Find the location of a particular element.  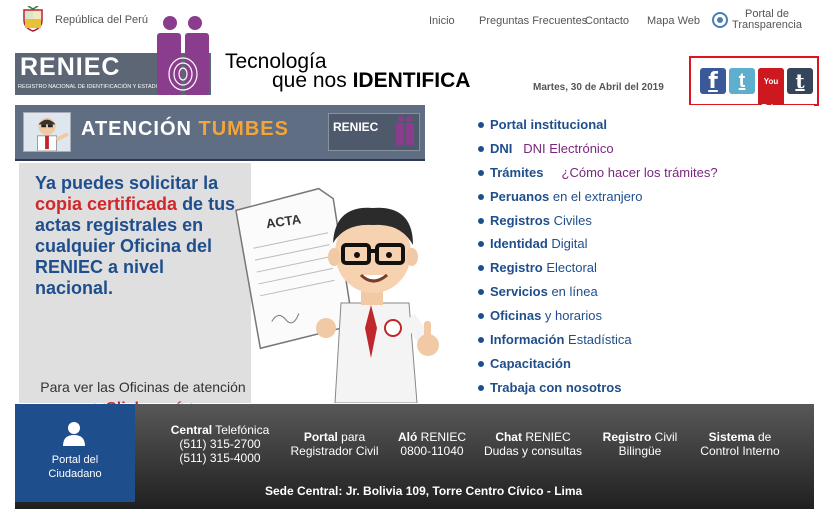

footer-alo-reniec: Aló RENIEC 0800-11040 is located at coordinates (432, 444).